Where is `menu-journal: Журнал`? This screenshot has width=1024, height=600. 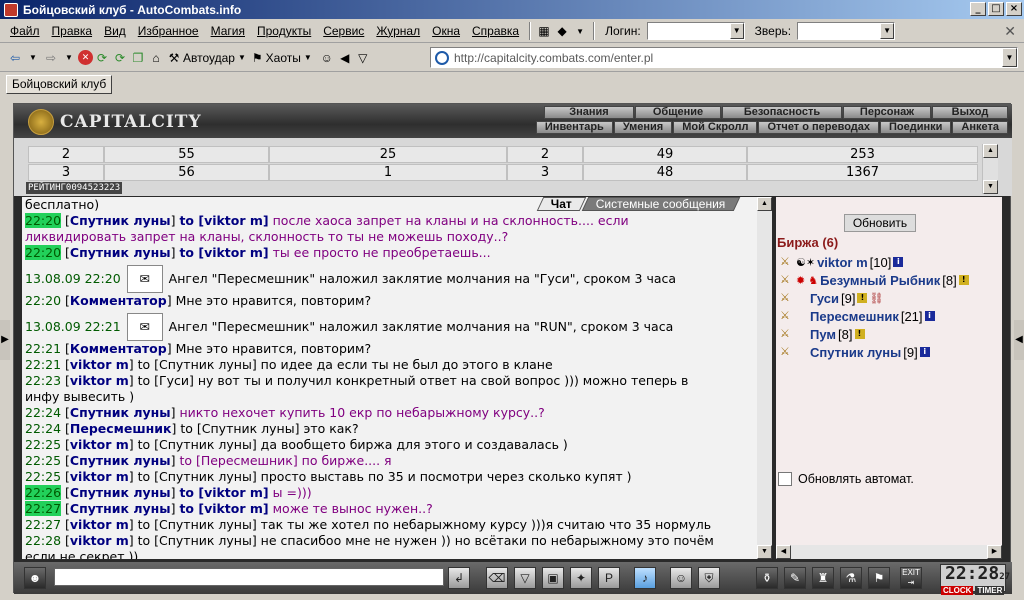
menu-journal: Журнал is located at coordinates (398, 31).